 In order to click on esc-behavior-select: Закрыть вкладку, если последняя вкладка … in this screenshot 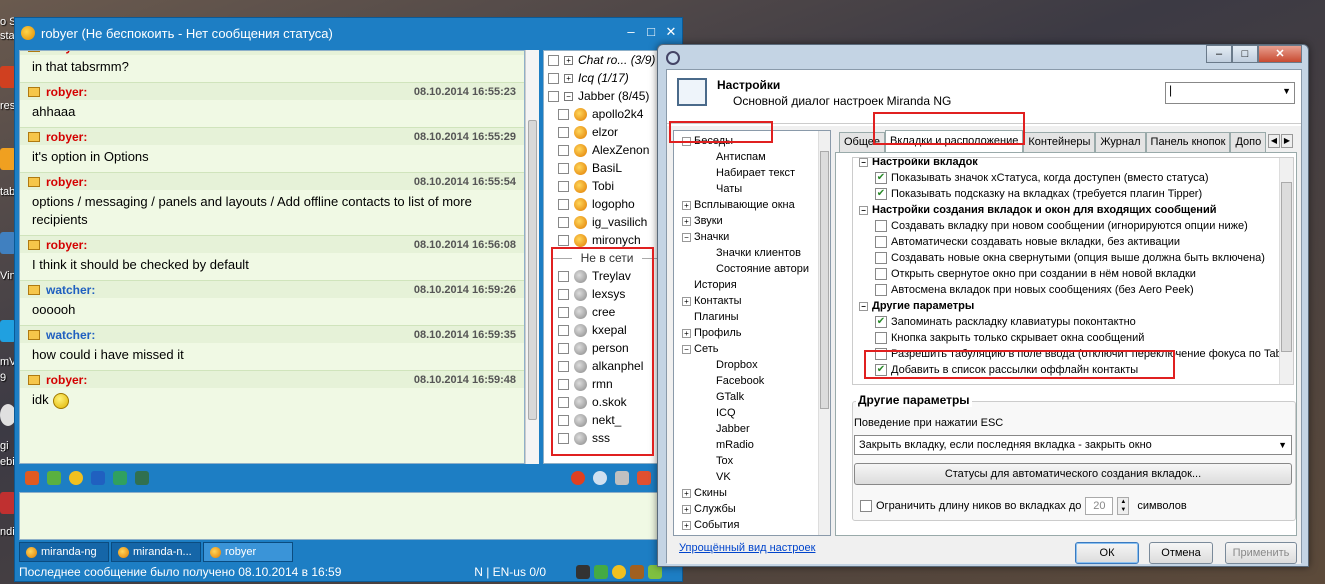, I will do `click(1073, 445)`.